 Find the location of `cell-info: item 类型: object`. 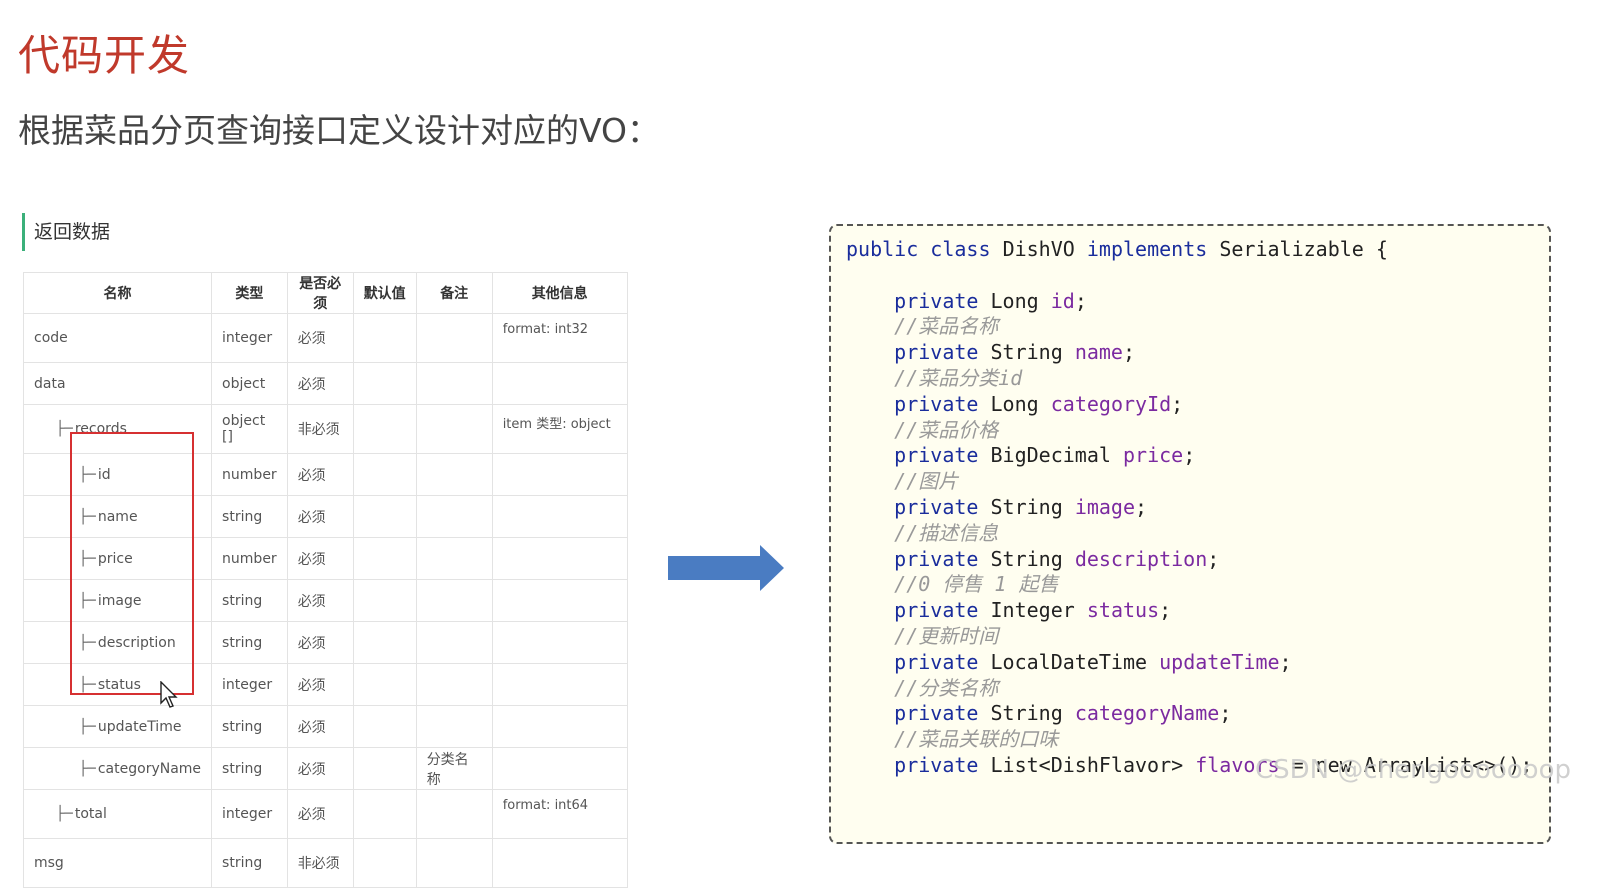

cell-info: item 类型: object is located at coordinates (559, 429).